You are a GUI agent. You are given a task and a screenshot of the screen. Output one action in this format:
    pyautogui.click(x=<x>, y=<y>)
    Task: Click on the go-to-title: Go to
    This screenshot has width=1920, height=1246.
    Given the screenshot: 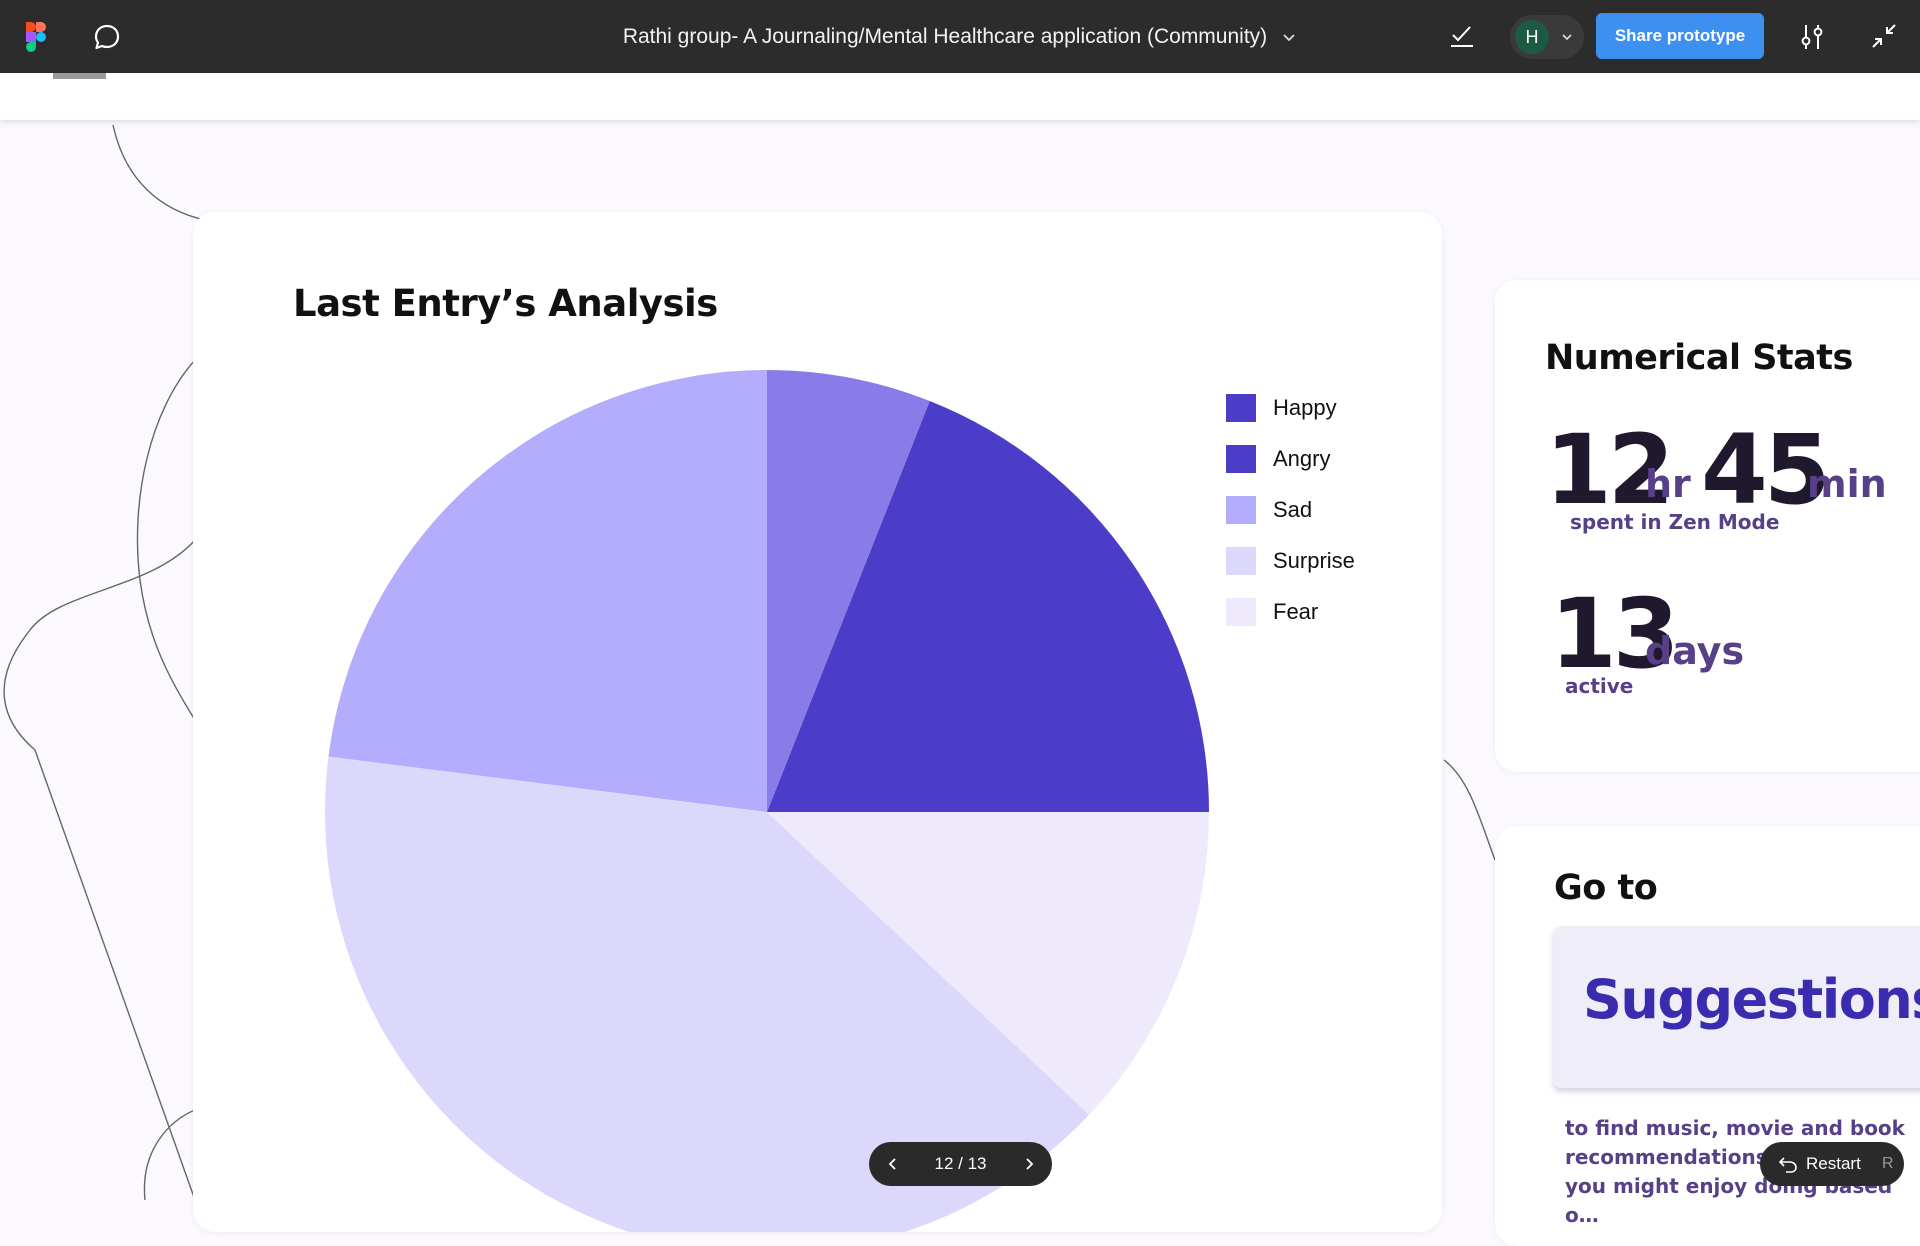 What is the action you would take?
    pyautogui.click(x=1606, y=888)
    